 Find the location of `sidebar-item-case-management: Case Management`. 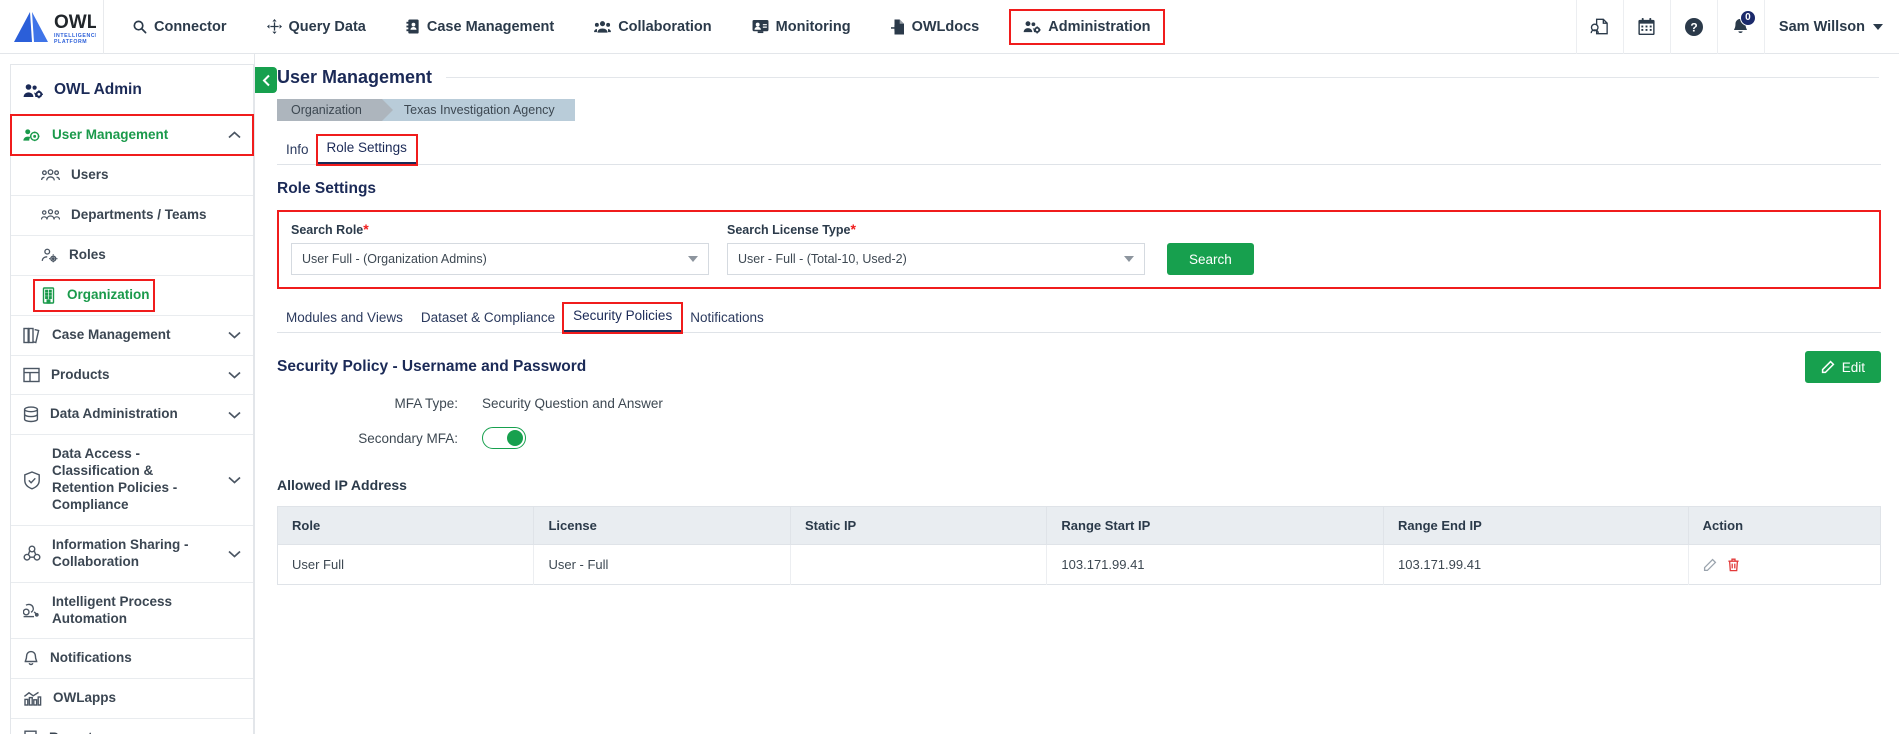

sidebar-item-case-management: Case Management is located at coordinates (132, 334).